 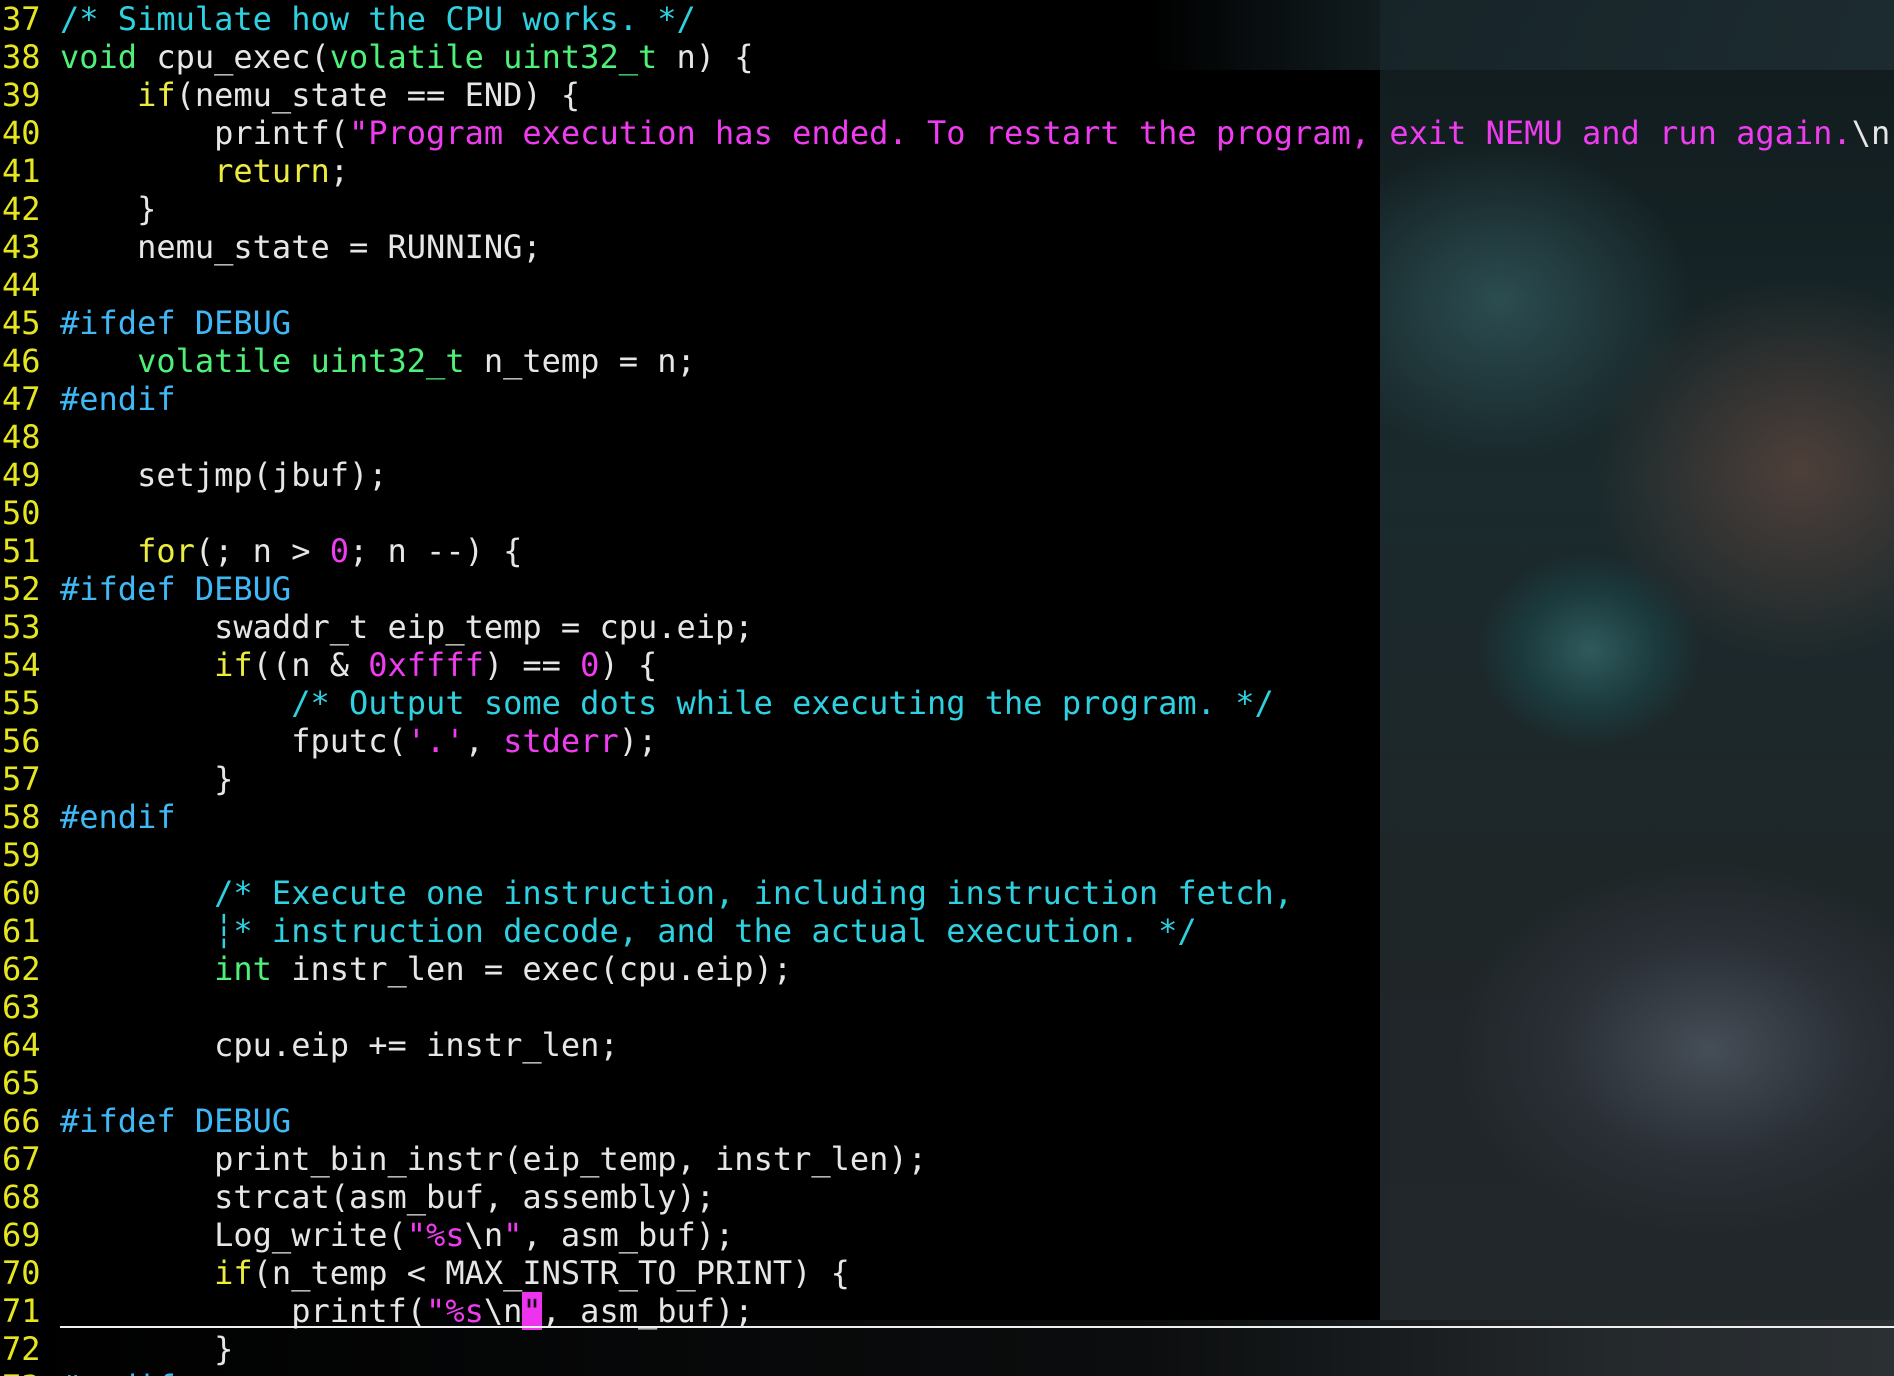 What do you see at coordinates (947, 19) in the screenshot?
I see `code-line: 37 /* Simulate how the CPU works. */` at bounding box center [947, 19].